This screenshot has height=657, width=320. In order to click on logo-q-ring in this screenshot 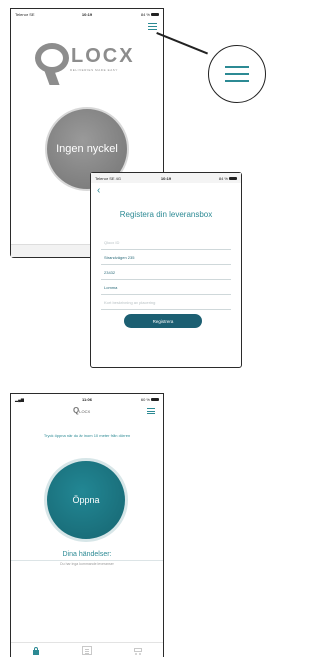, I will do `click(52, 58)`.